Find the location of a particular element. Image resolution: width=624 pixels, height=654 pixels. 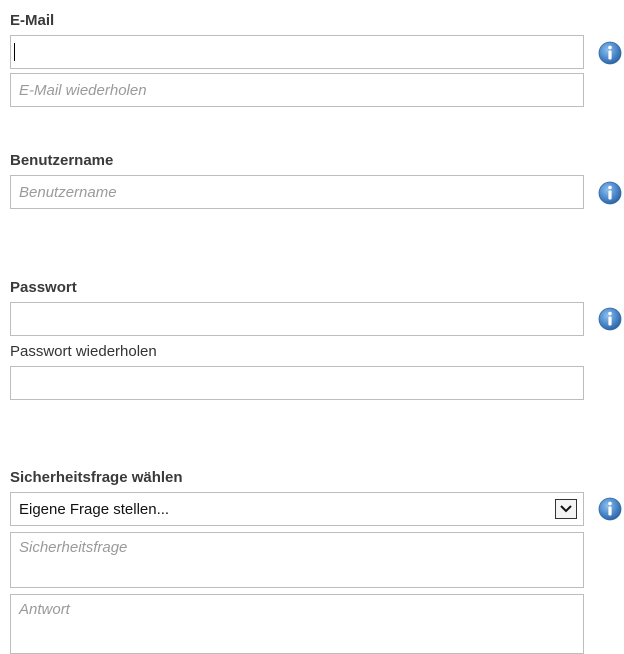

username-input is located at coordinates (297, 192).